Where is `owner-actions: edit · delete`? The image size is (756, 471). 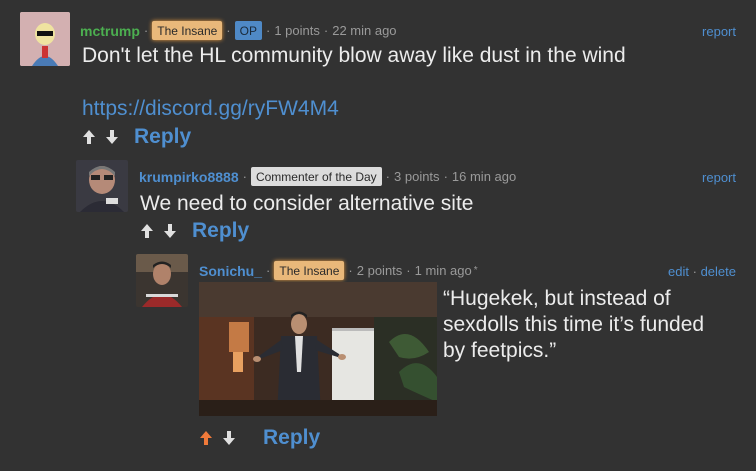
owner-actions: edit · delete is located at coordinates (702, 271).